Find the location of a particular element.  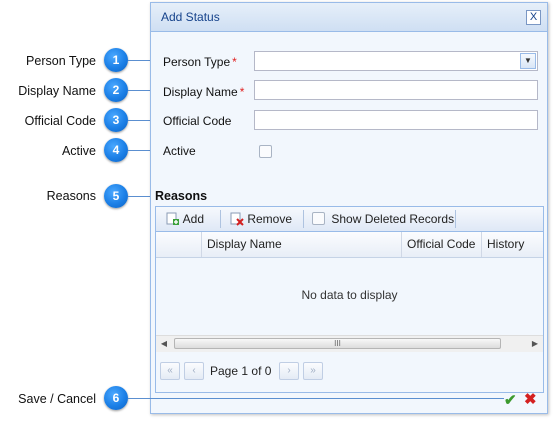

prev-page-icon: ‹ is located at coordinates (194, 371).